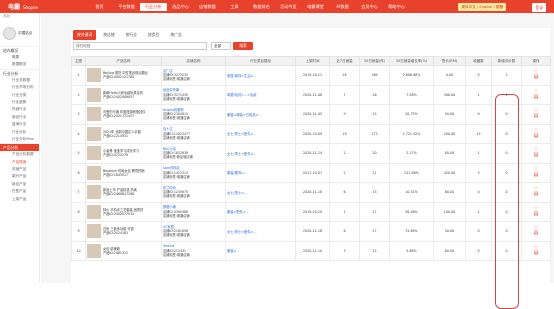 This screenshot has width=554, height=309. I want to click on sidebar-item: 行业市场分布, so click(19, 87).